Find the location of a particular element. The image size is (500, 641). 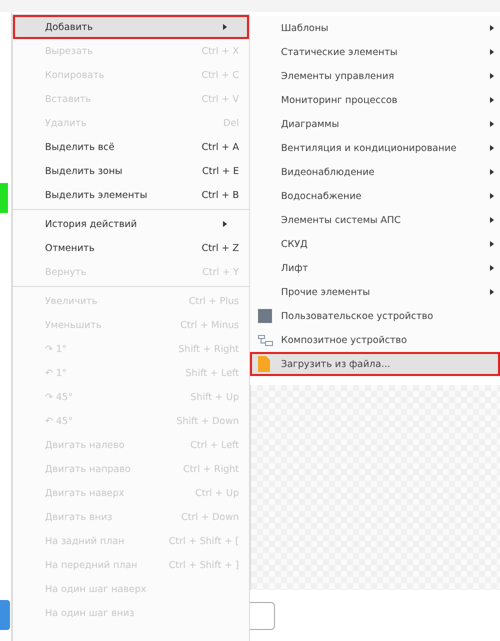

shortcut-label: Ctrl + A is located at coordinates (220, 147).